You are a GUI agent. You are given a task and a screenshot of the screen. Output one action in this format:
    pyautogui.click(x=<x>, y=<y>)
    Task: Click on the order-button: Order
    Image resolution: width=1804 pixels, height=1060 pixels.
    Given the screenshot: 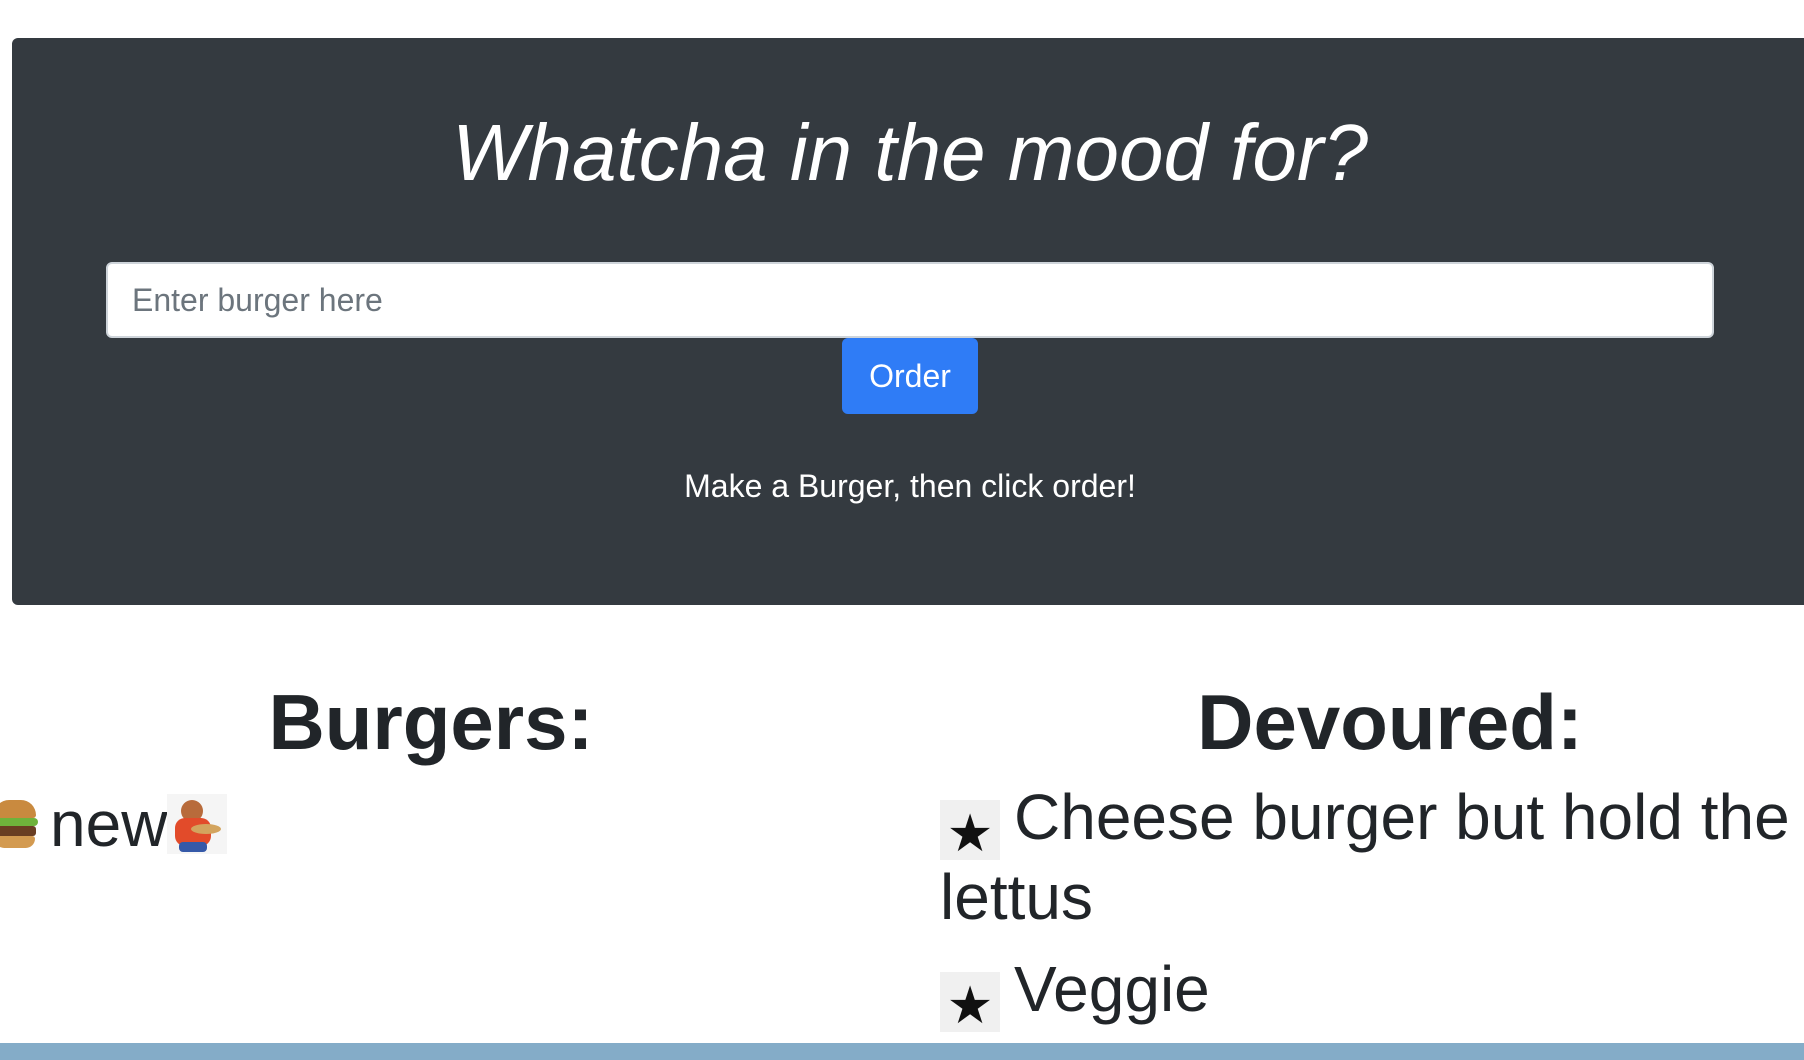 What is the action you would take?
    pyautogui.click(x=910, y=376)
    